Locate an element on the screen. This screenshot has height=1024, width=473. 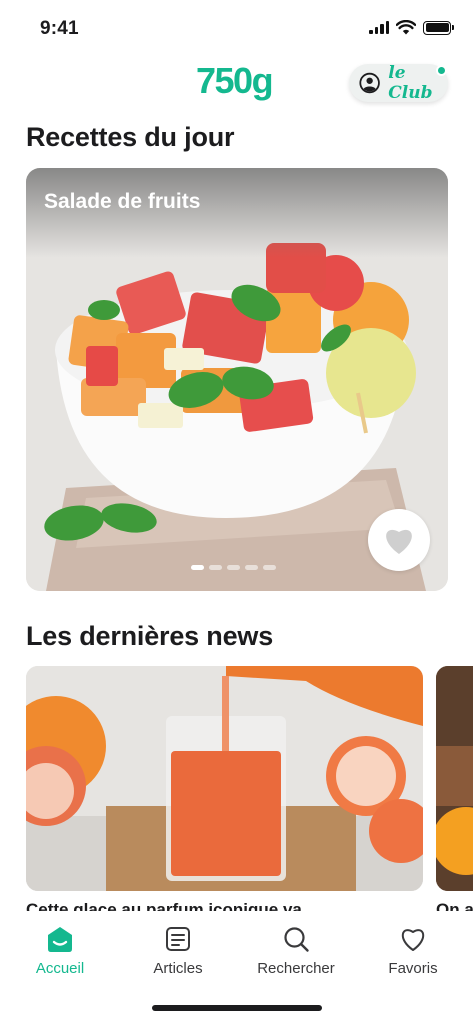
tab-favoris: Favoris is located at coordinates (413, 951).